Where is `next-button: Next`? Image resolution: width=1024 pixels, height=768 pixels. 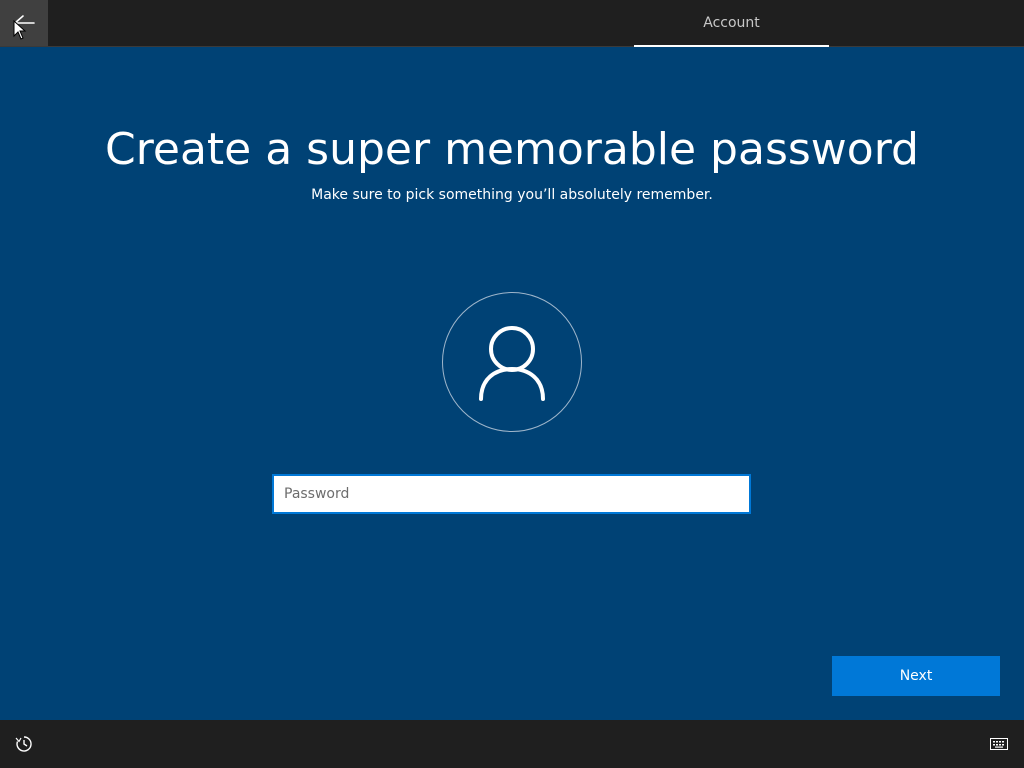
next-button: Next is located at coordinates (916, 676).